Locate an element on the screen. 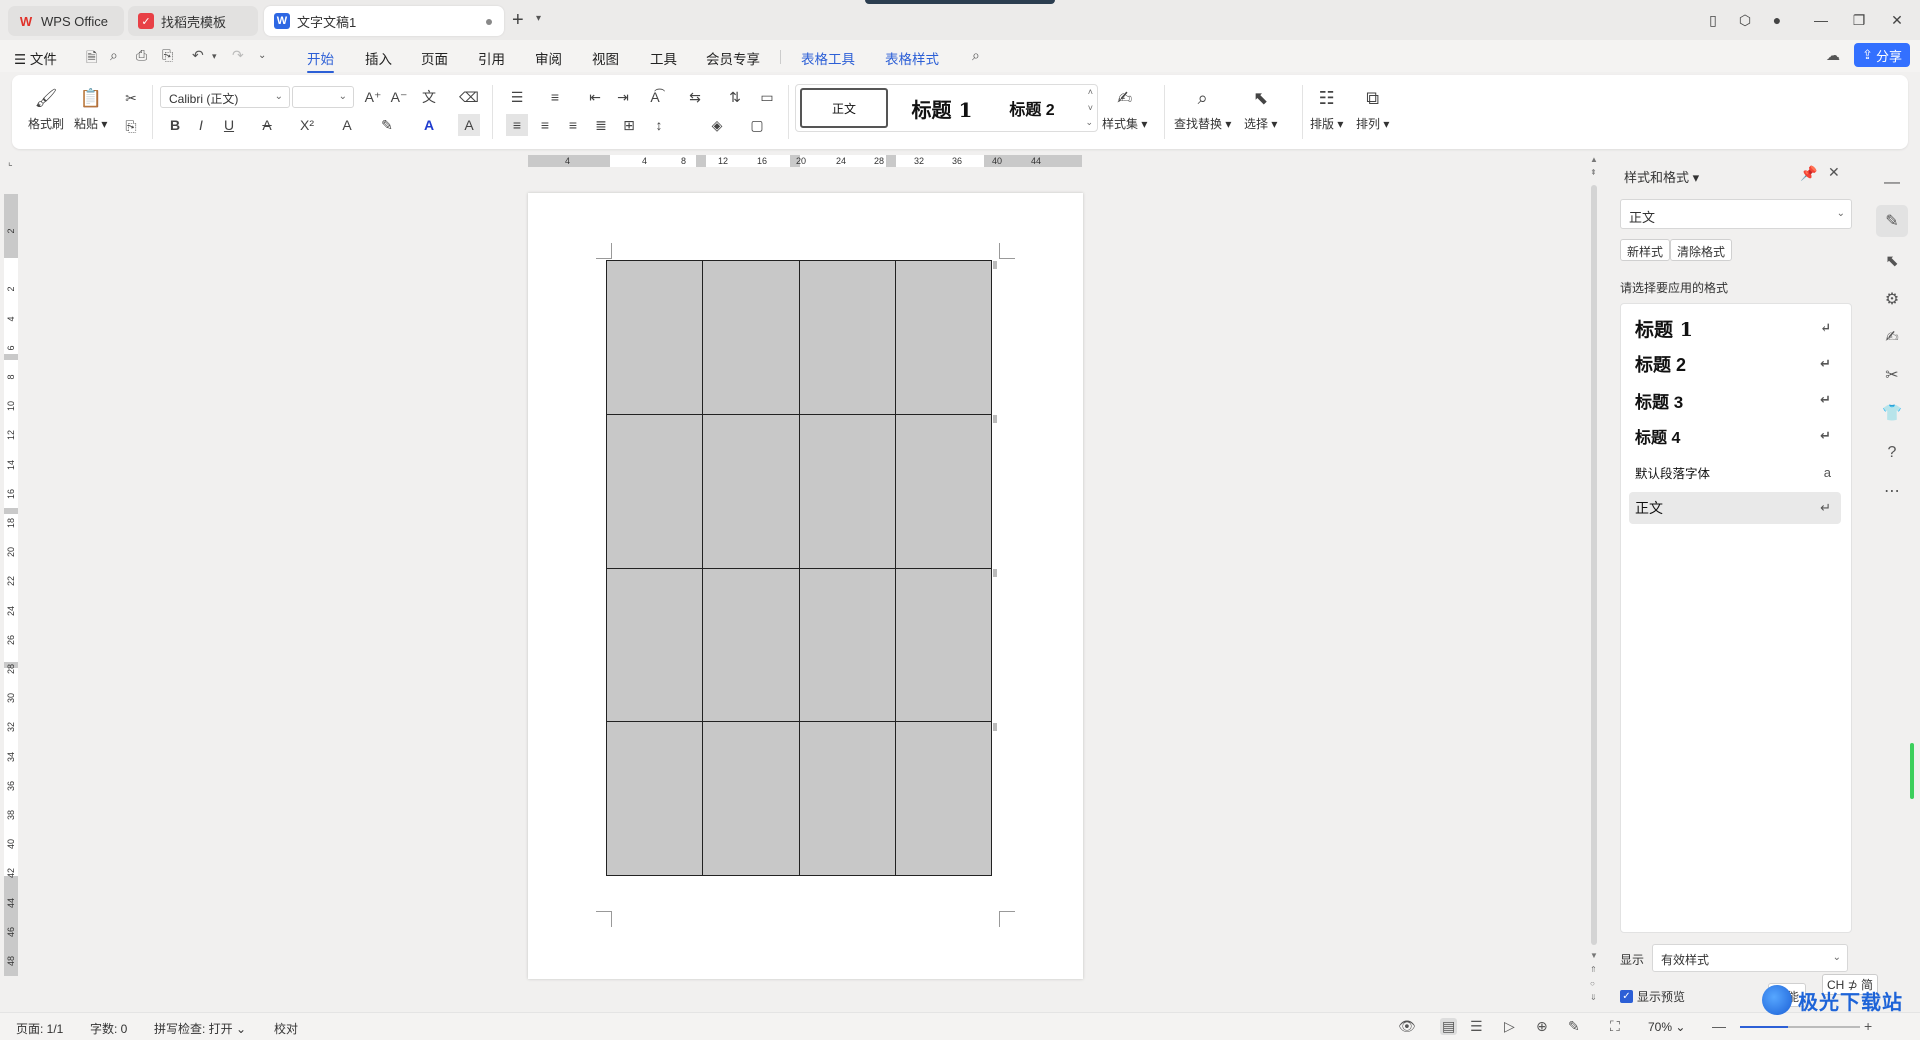  cloud-icon: ☁ is located at coordinates (1833, 55).